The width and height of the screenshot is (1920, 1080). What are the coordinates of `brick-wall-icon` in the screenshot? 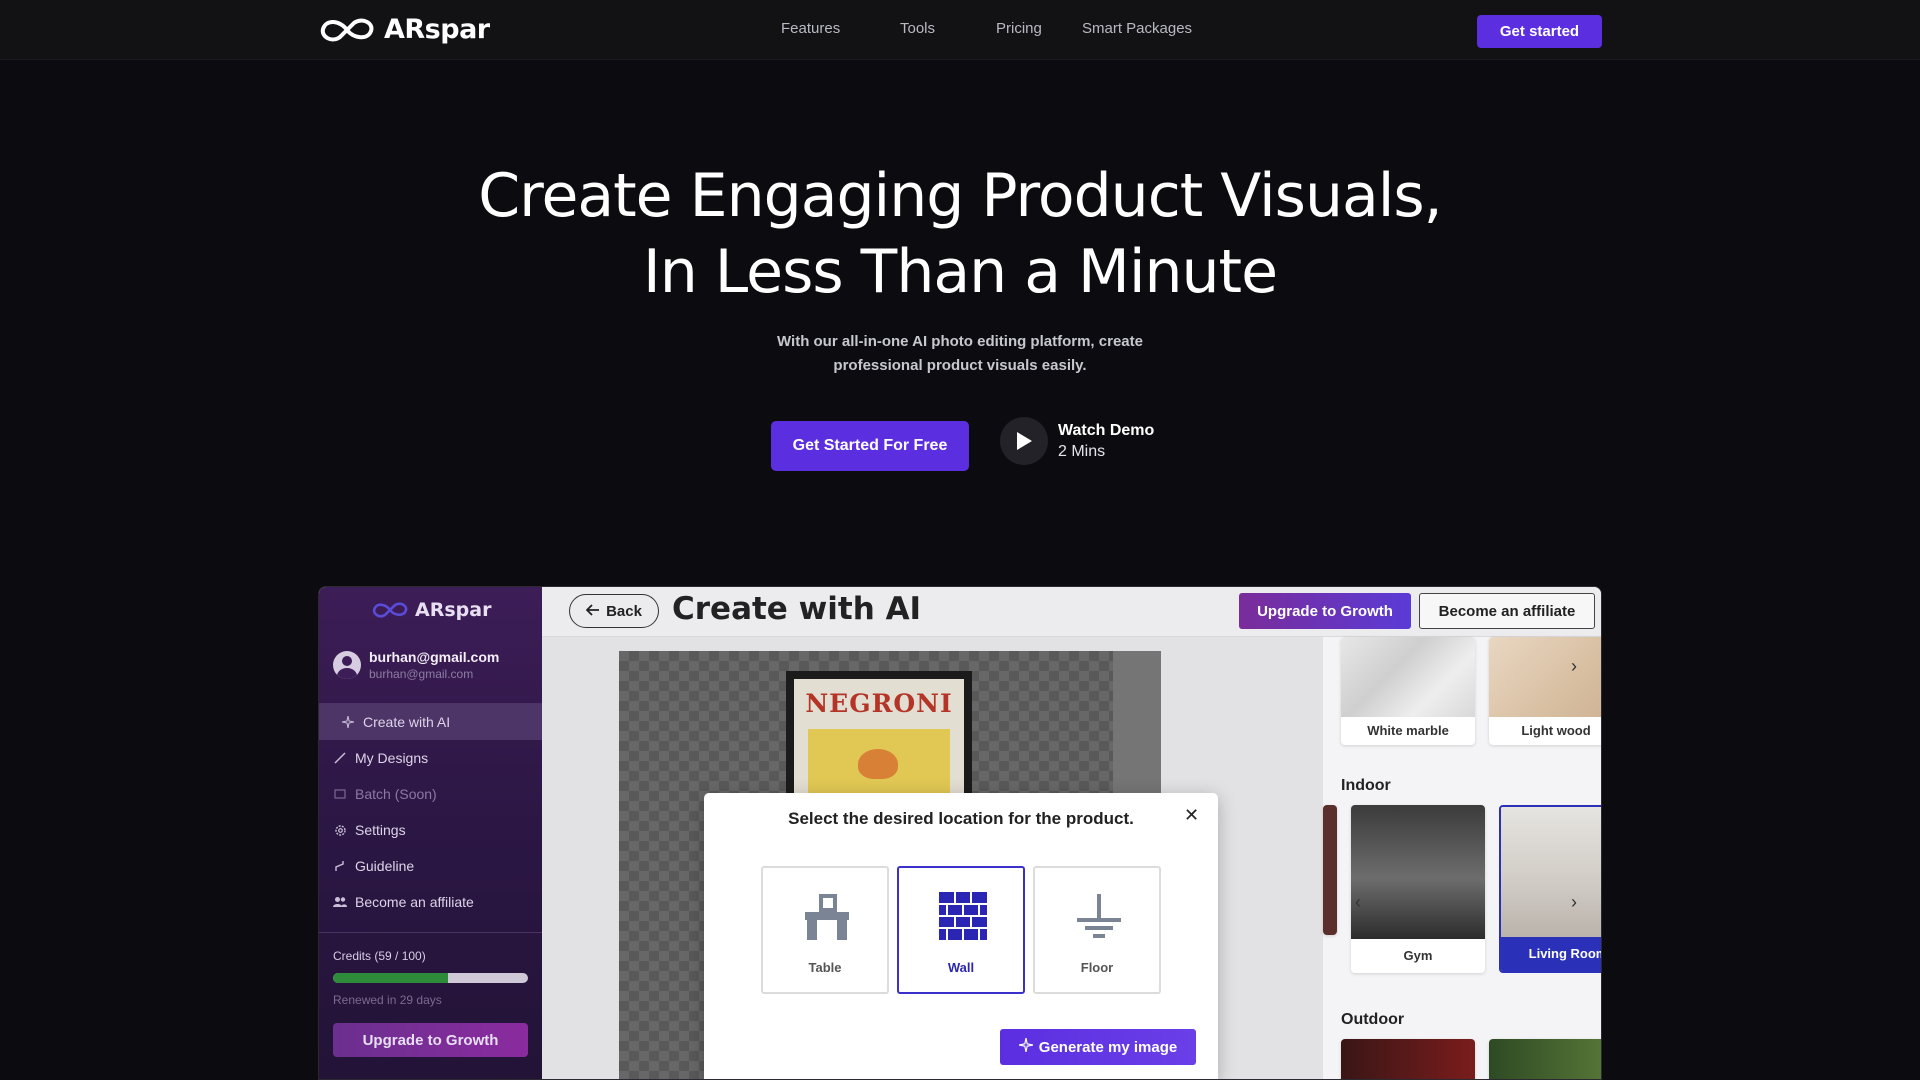 It's located at (963, 916).